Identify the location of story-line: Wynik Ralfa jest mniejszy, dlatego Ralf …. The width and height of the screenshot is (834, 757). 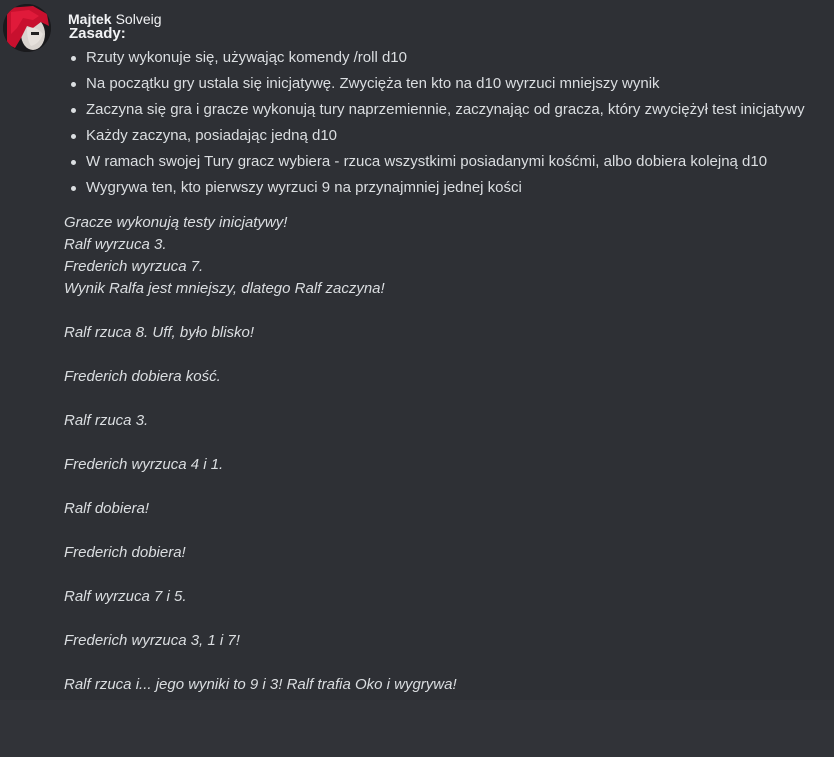
(224, 288).